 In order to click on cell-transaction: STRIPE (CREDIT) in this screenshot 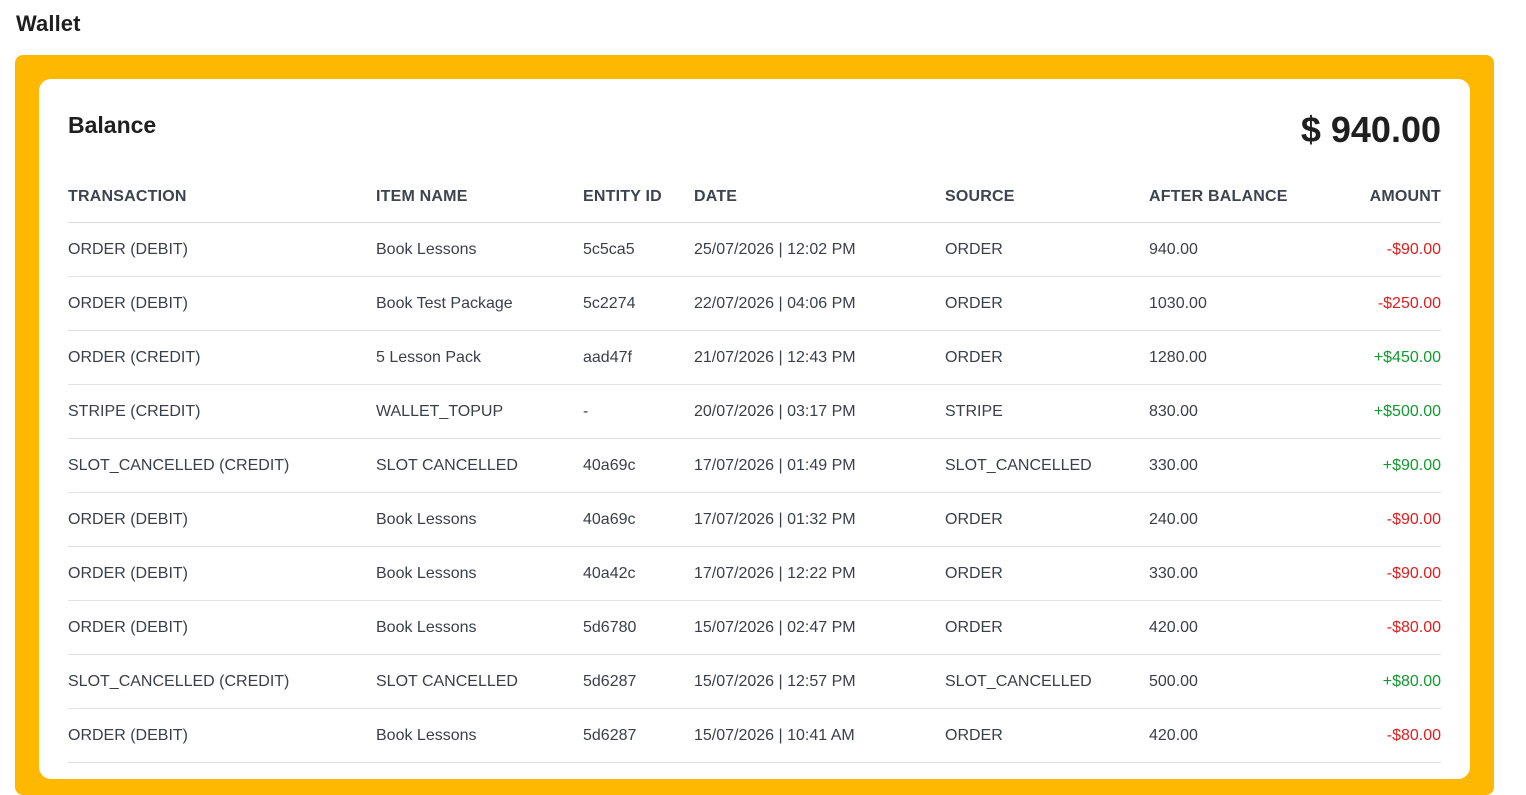, I will do `click(222, 411)`.